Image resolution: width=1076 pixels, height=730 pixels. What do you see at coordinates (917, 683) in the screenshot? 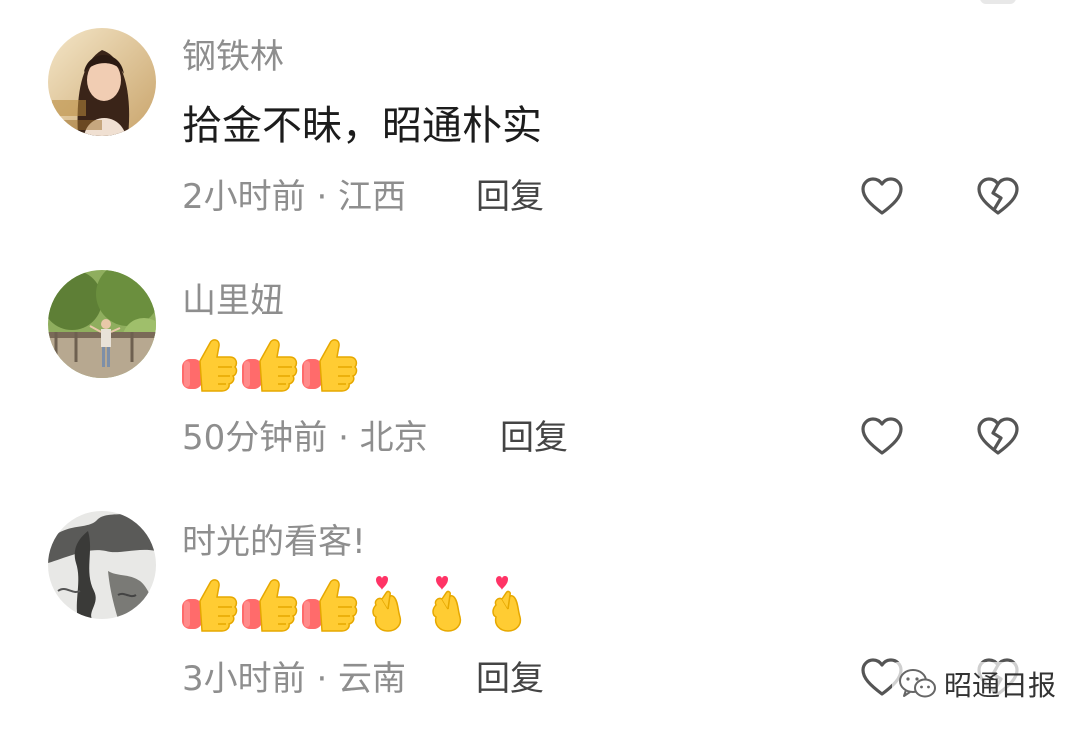
I see `wechat-icon` at bounding box center [917, 683].